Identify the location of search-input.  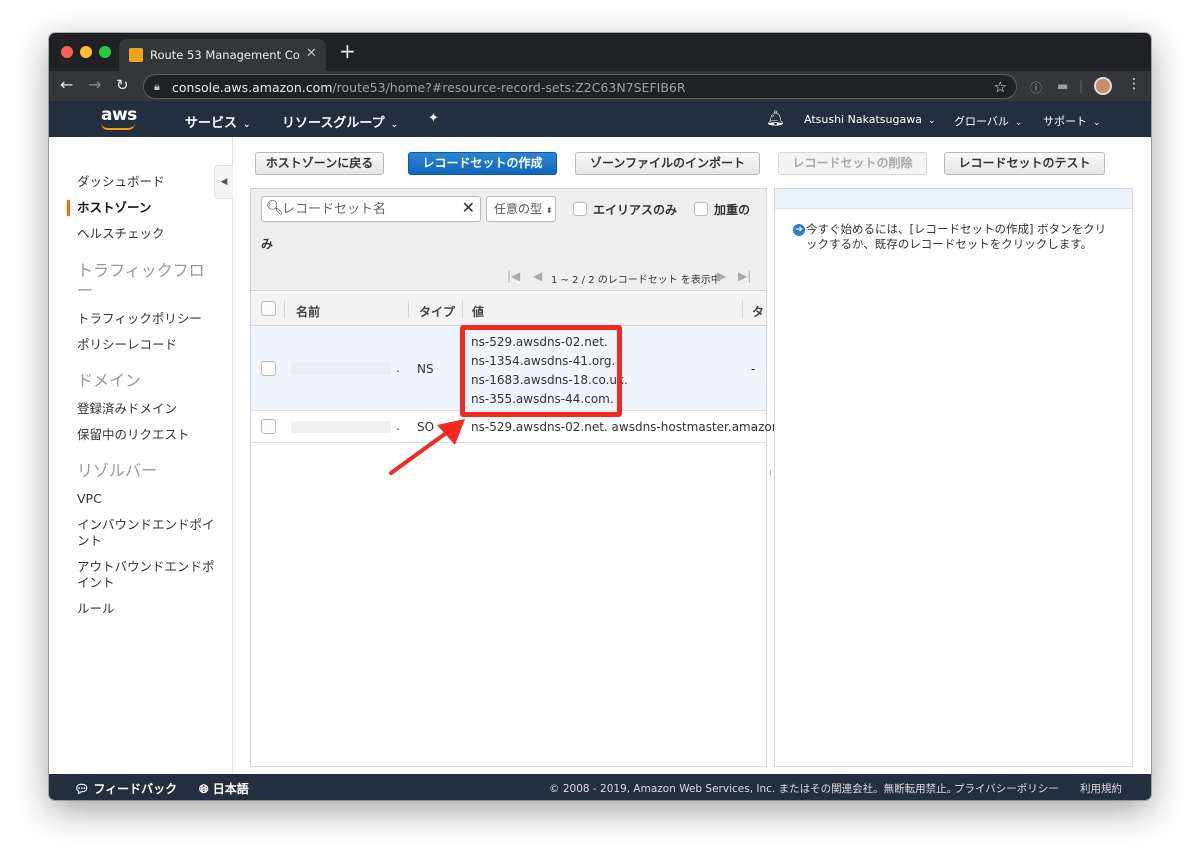
(367, 209).